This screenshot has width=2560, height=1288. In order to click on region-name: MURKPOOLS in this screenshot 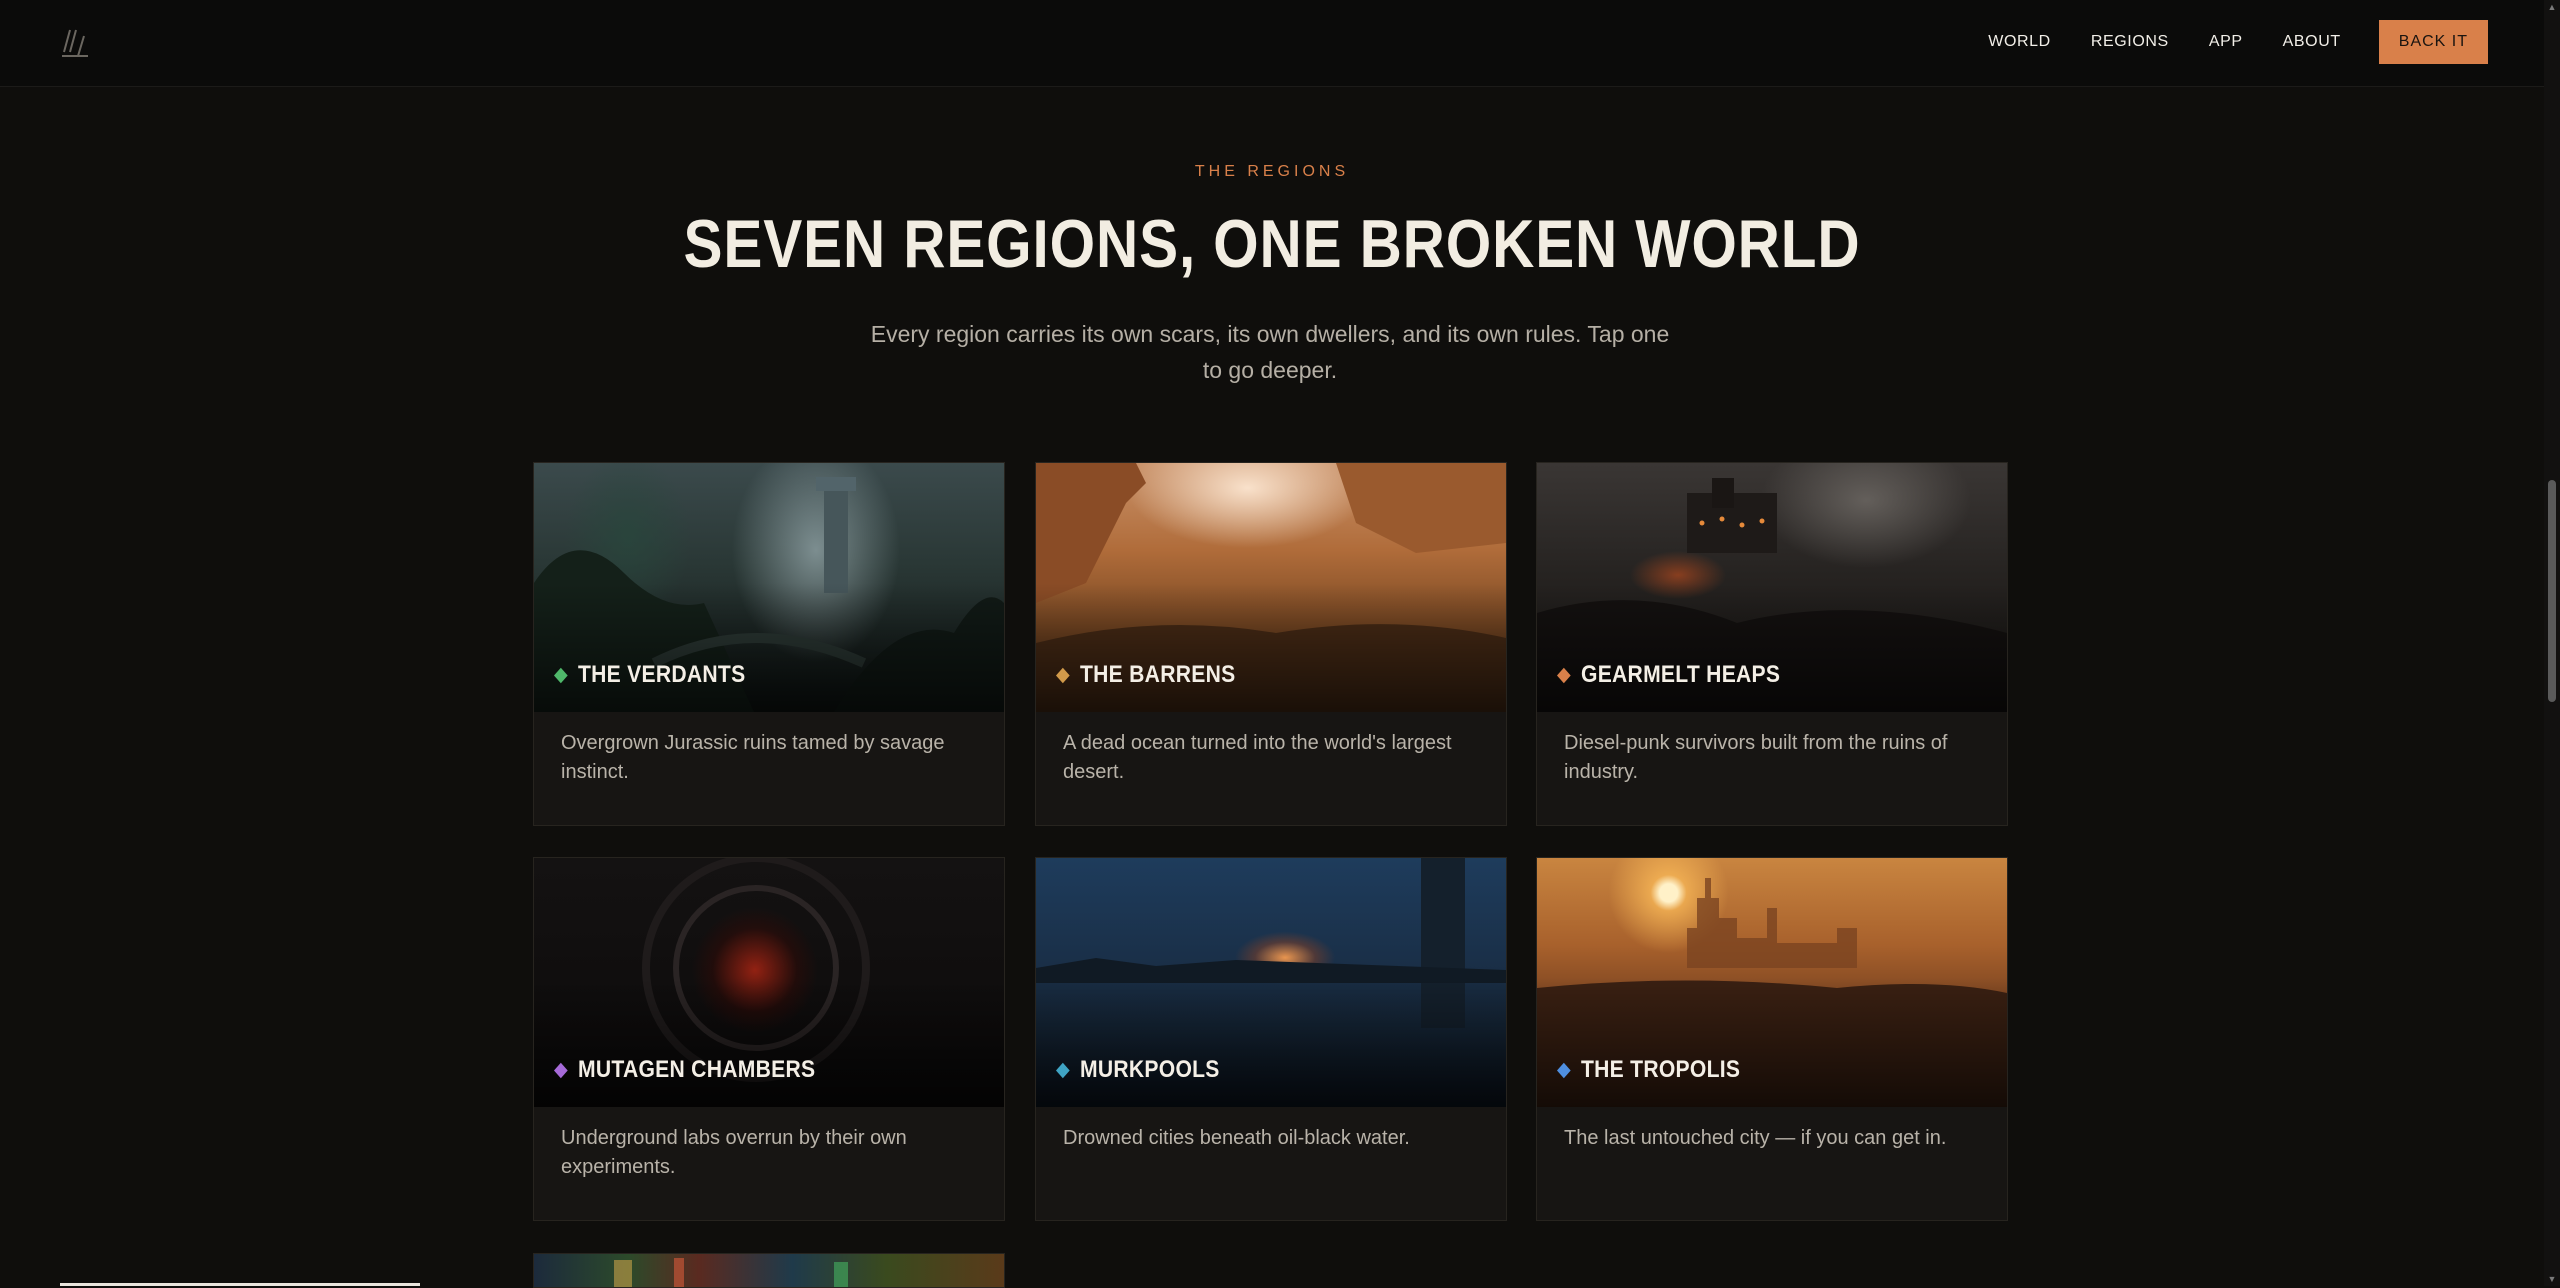, I will do `click(1150, 1069)`.